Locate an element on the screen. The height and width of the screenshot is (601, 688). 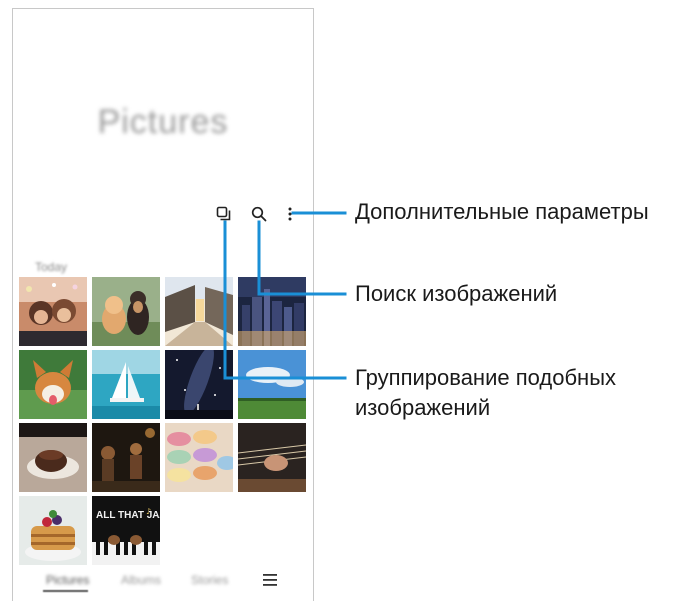
group-similar-callout-line2: изображений is located at coordinates (423, 407).